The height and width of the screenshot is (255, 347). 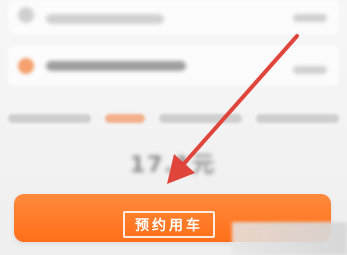 I want to click on book-ride-button-label: 预约用车, so click(x=169, y=224).